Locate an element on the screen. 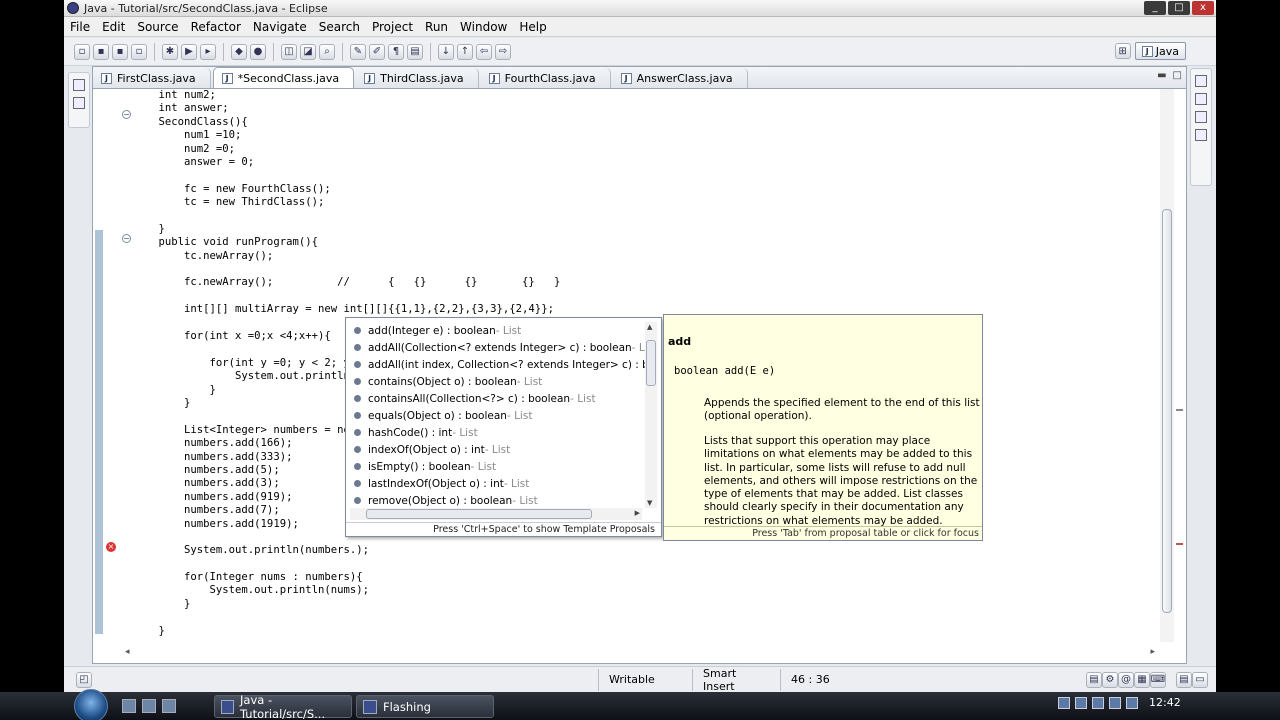 The image size is (1280, 720). code-line: int answer; is located at coordinates (643, 108).